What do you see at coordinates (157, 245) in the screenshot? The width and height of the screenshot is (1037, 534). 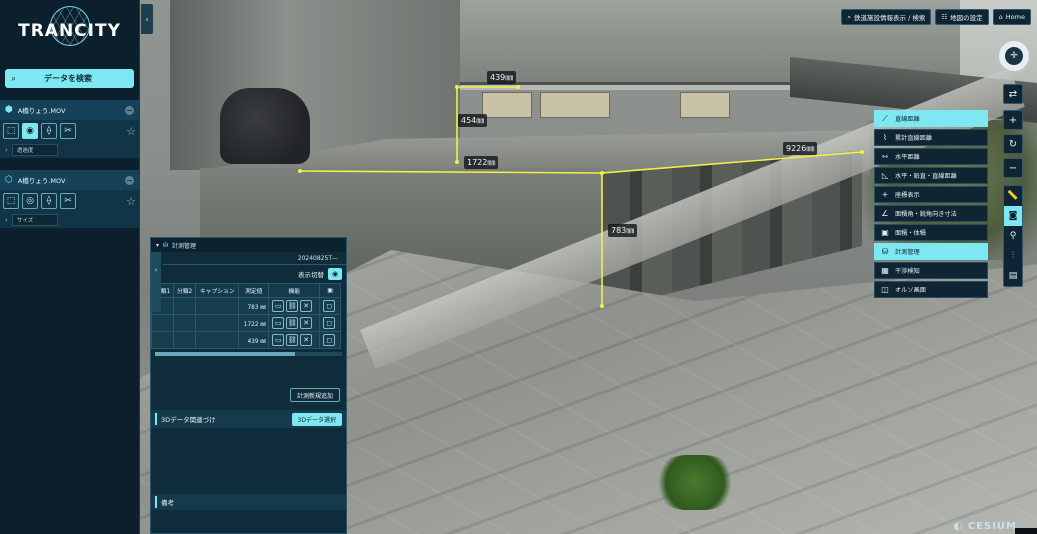 I see `chevron-down-icon: ▾` at bounding box center [157, 245].